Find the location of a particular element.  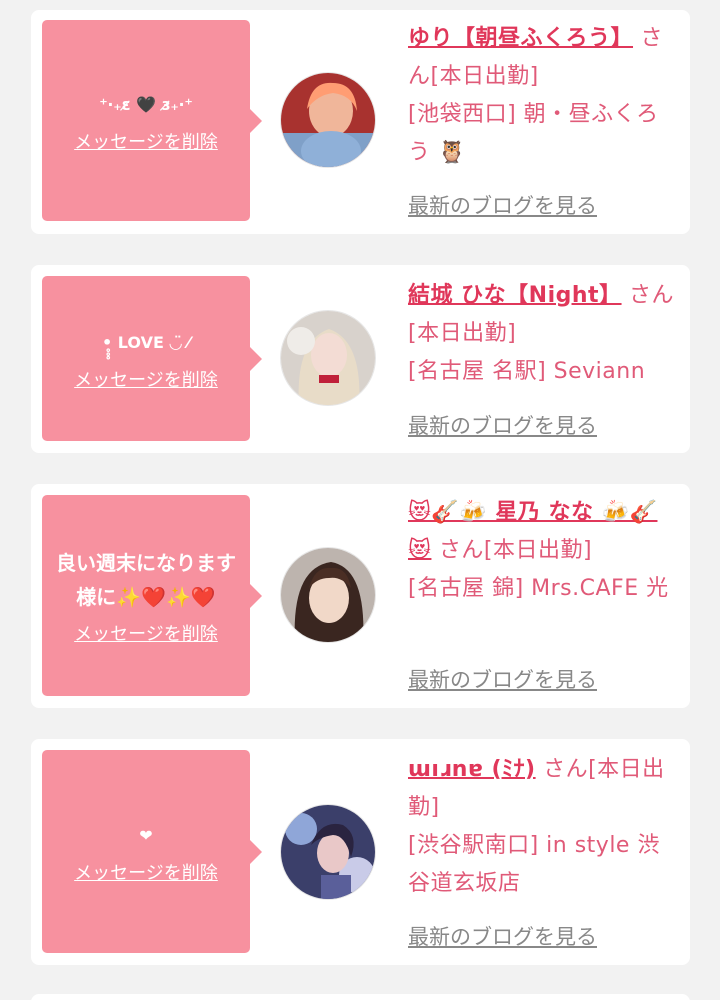

message-bubble: ❤ メッセージを削除 is located at coordinates (152, 851).